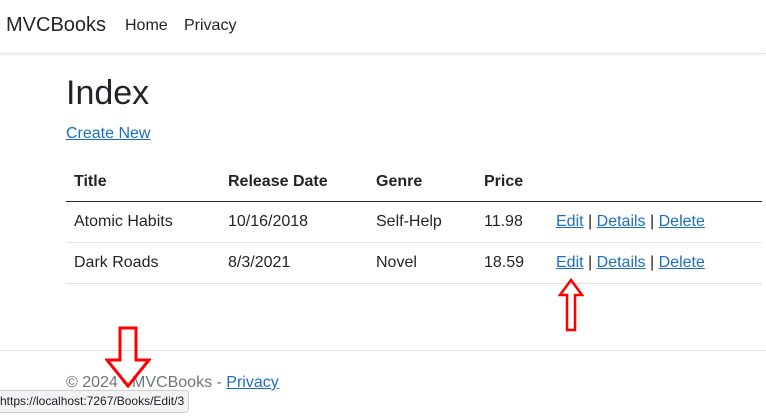  I want to click on column-header-actions, so click(655, 182).